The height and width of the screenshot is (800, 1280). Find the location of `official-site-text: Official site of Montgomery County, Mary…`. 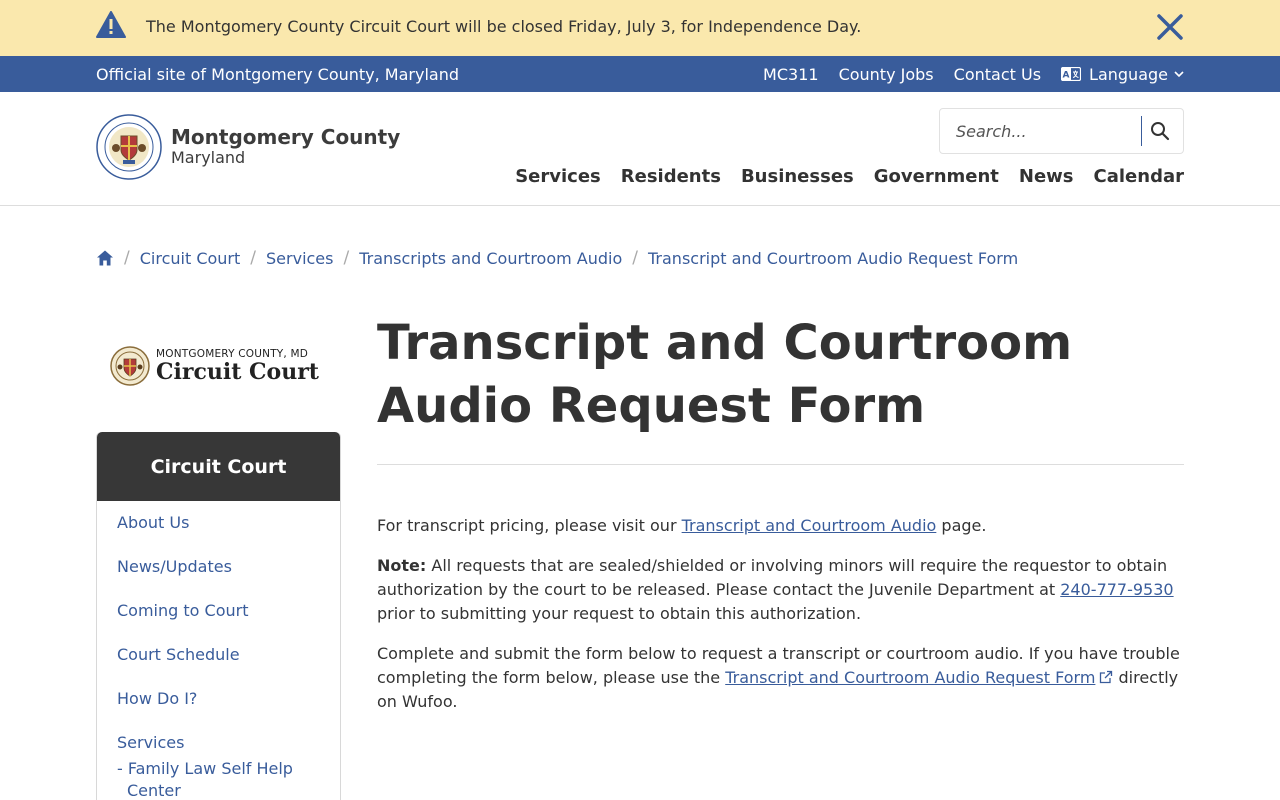

official-site-text: Official site of Montgomery County, Mary… is located at coordinates (278, 74).